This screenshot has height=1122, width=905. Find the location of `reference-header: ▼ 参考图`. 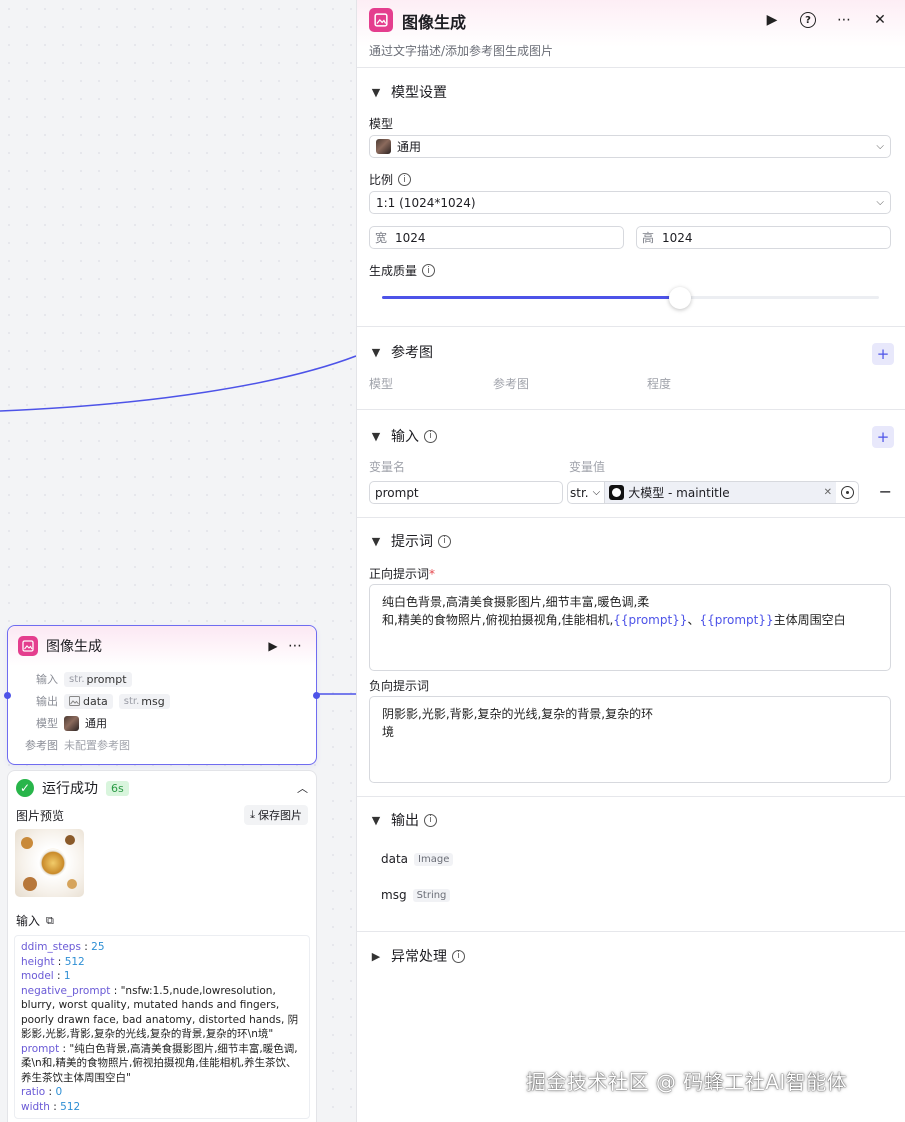

reference-header: ▼ 参考图 is located at coordinates (401, 352).